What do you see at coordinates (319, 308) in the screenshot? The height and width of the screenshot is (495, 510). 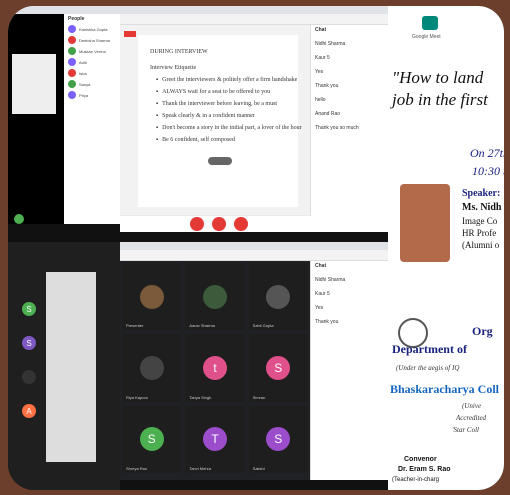 I see `chat-message: Yes` at bounding box center [319, 308].